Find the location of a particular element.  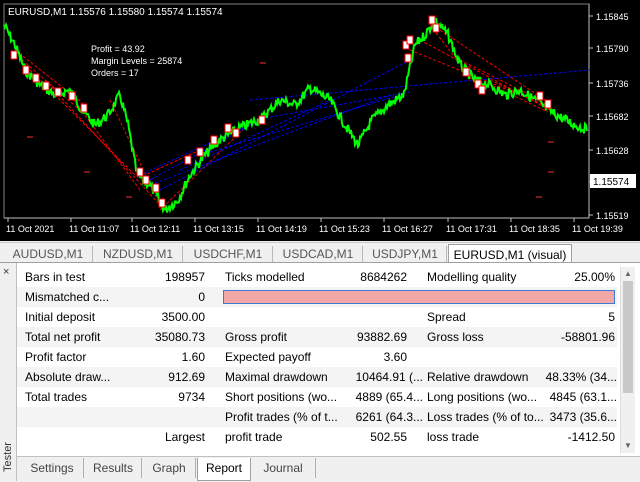

report-scrollbar: ▲ ▼ is located at coordinates (627, 360).